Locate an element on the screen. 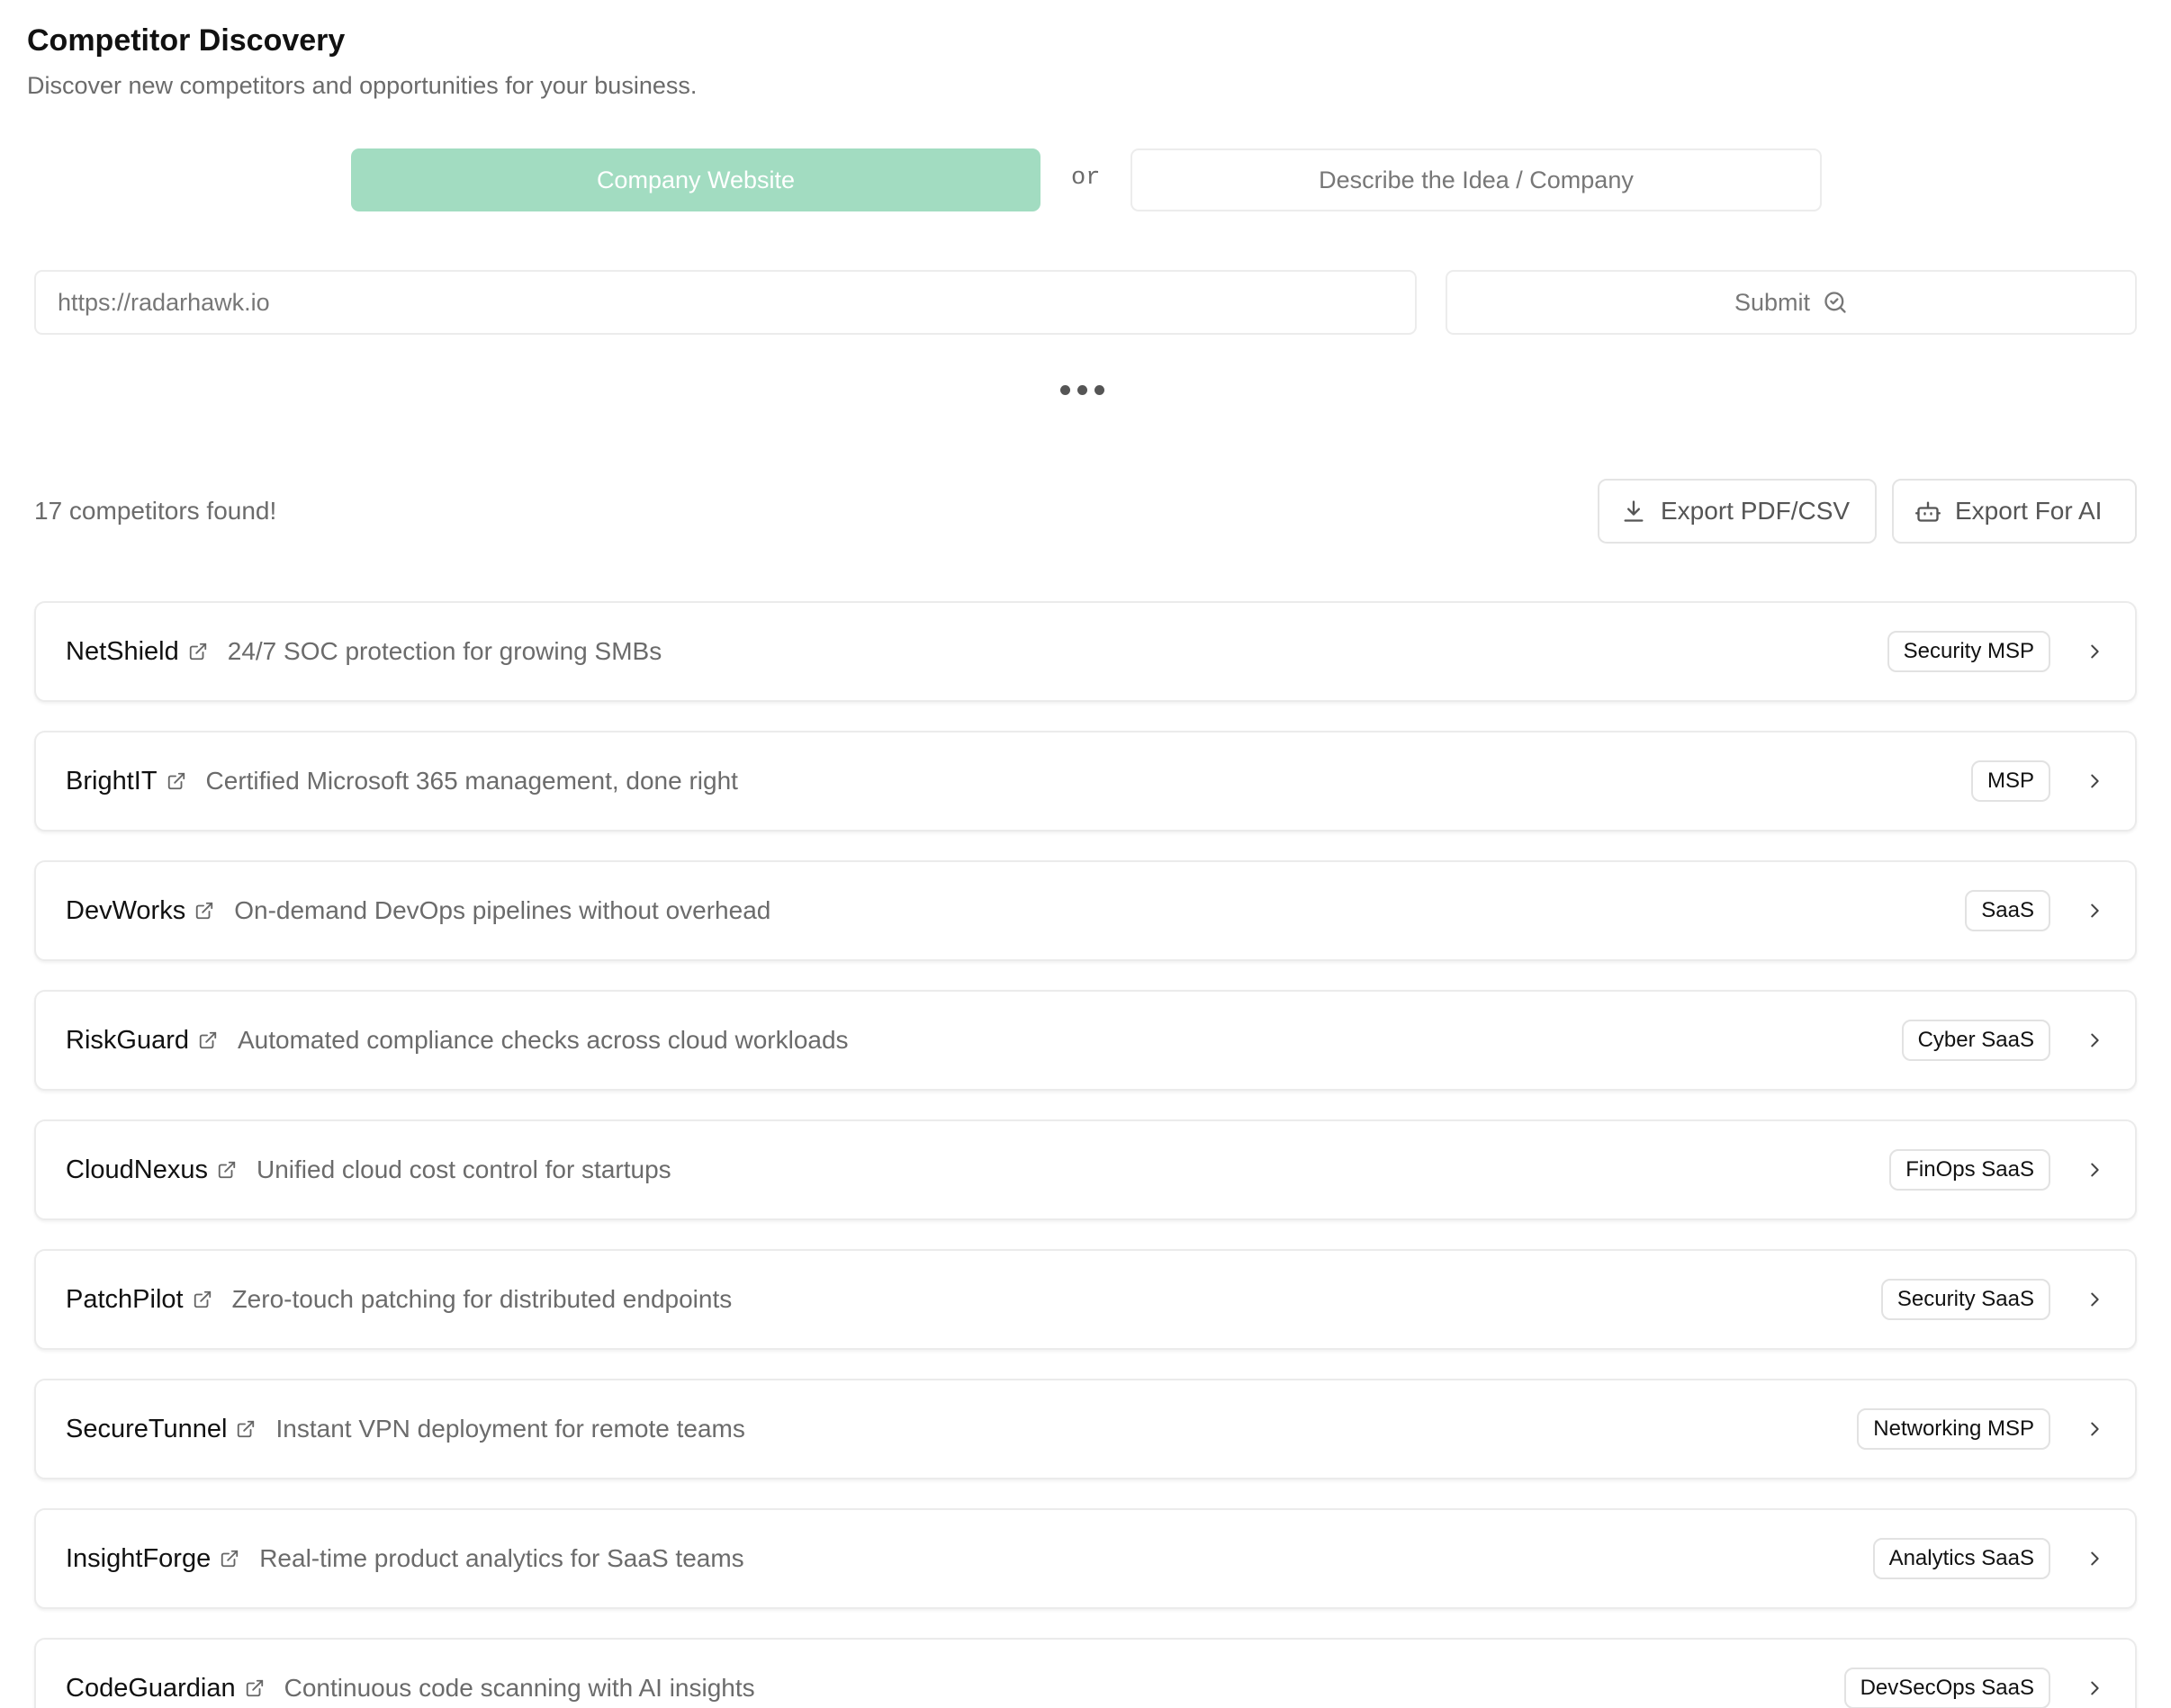  company-website-mode-button: Company Website is located at coordinates (696, 179).